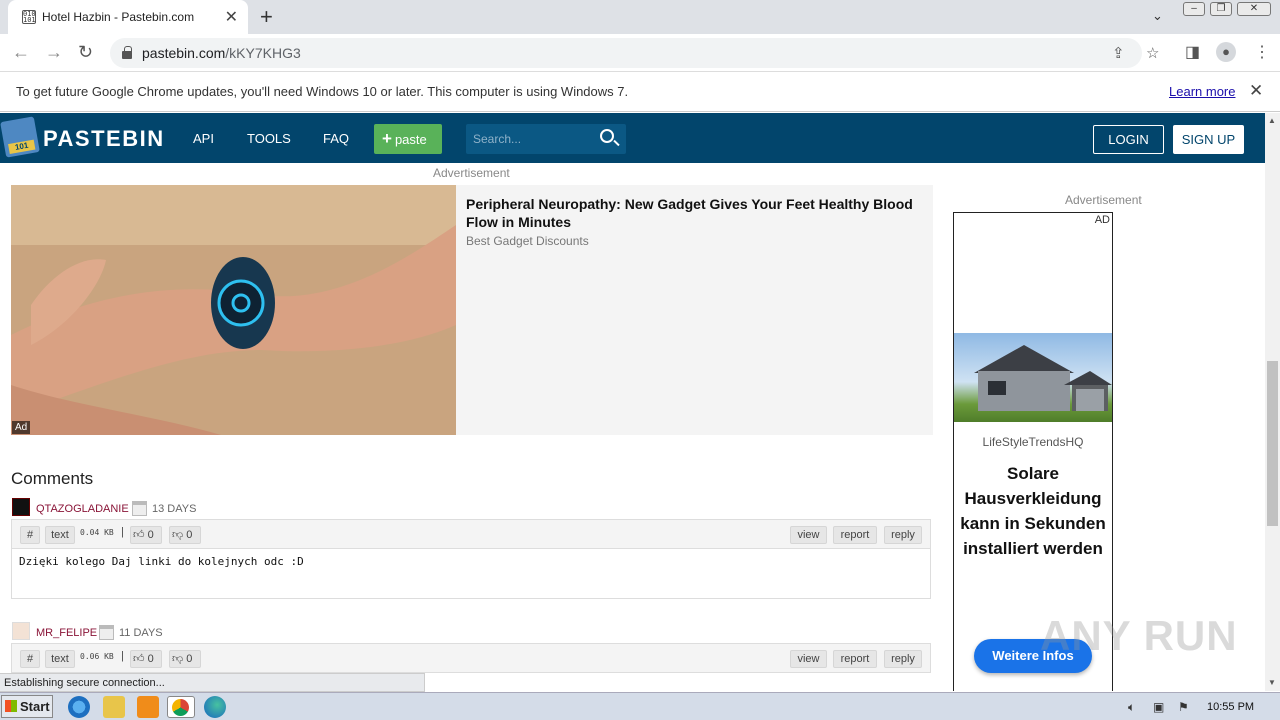 Image resolution: width=1280 pixels, height=720 pixels. Describe the element at coordinates (1221, 9) in the screenshot. I see `restore-icon: ❐` at that location.